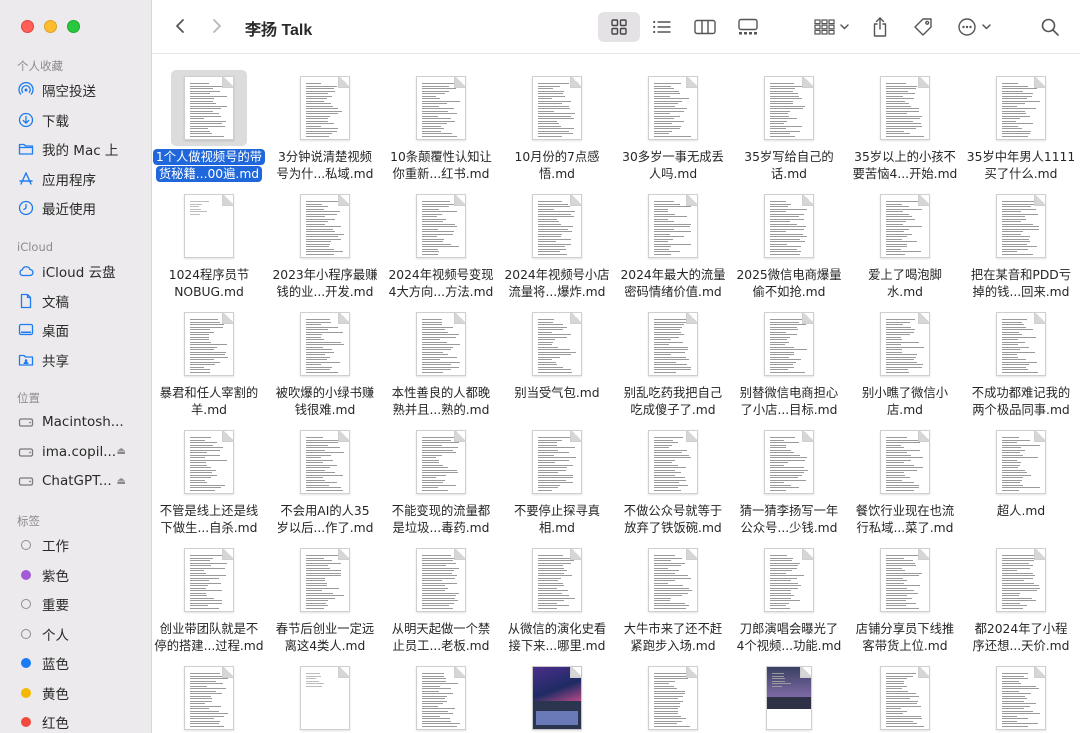 The image size is (1080, 733). I want to click on file-item: 别当受气包.md, so click(557, 354).